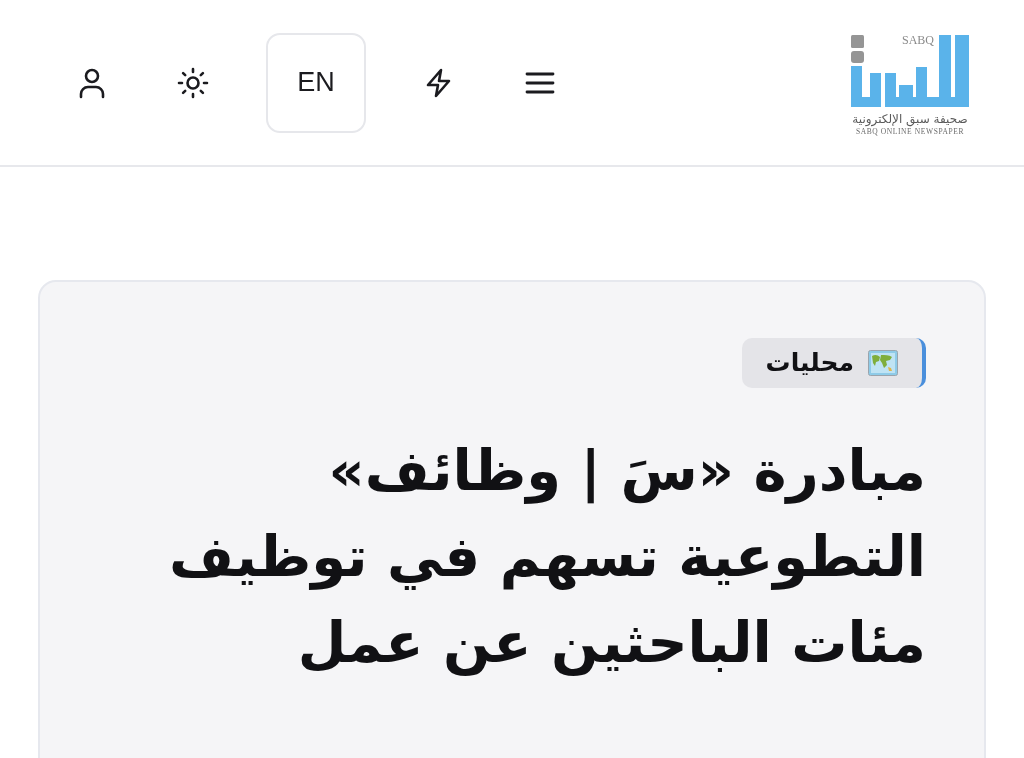 This screenshot has height=758, width=1024. What do you see at coordinates (918, 39) in the screenshot?
I see `logo-wordmark: SABQ` at bounding box center [918, 39].